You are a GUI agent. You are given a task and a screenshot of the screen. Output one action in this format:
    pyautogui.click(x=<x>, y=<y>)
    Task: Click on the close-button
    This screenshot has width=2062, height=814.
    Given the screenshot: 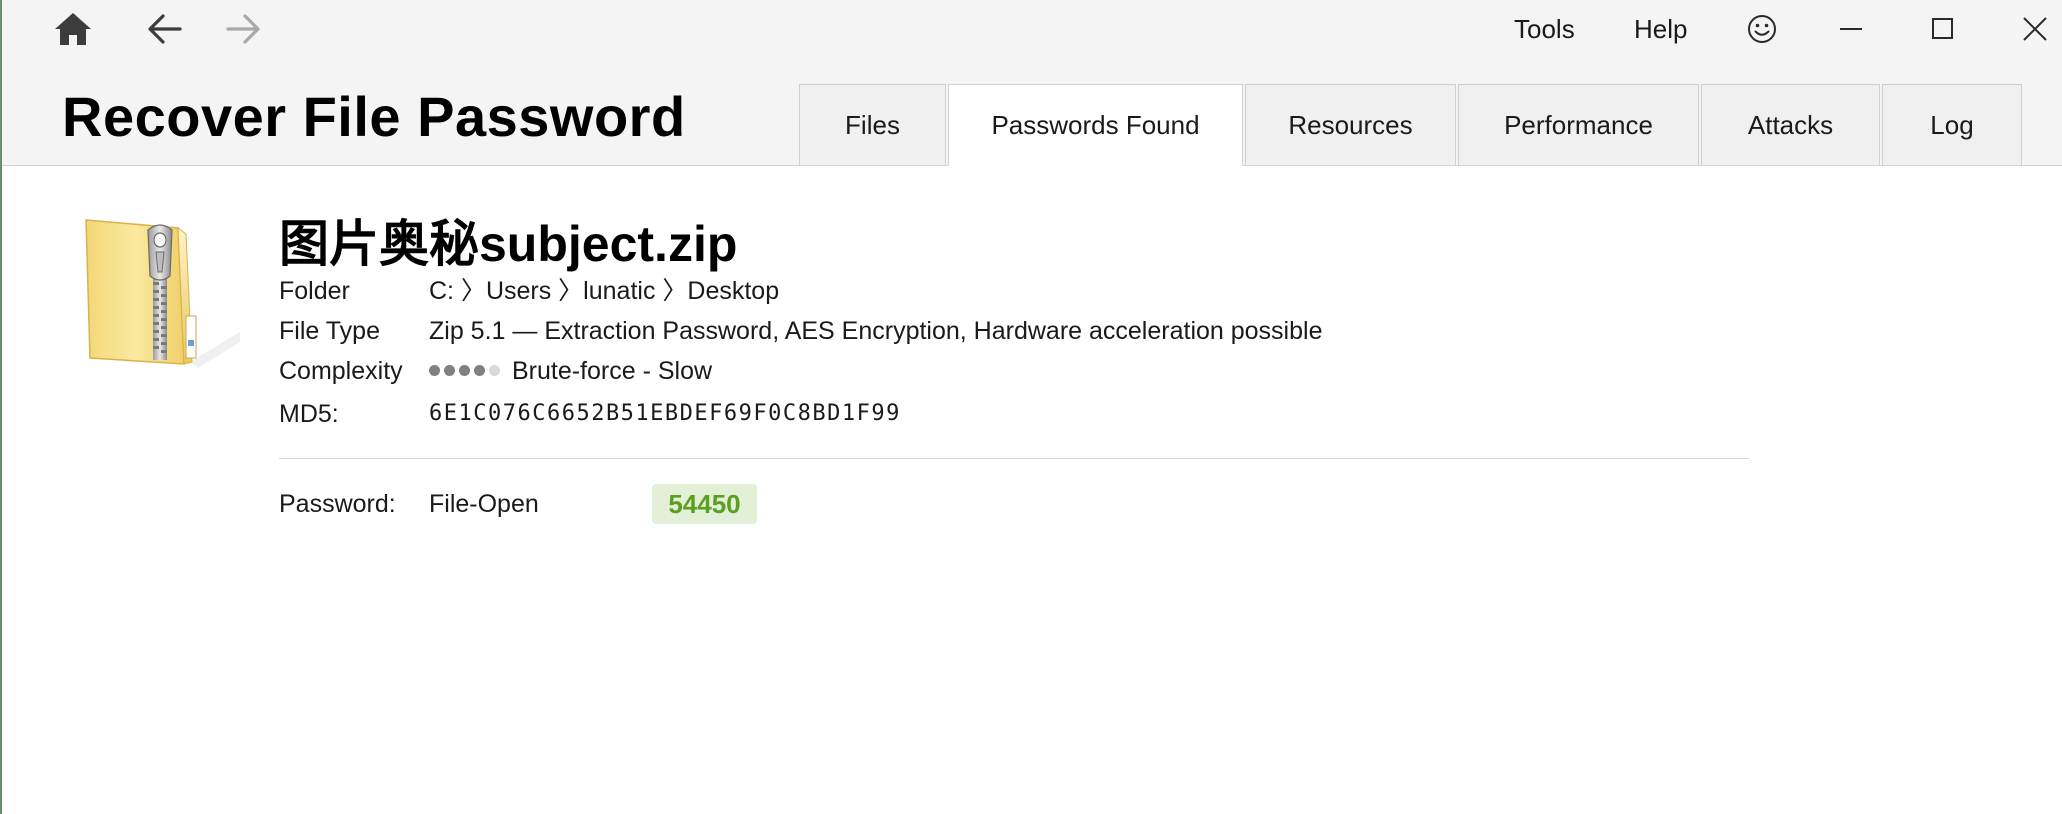 What is the action you would take?
    pyautogui.click(x=2035, y=29)
    